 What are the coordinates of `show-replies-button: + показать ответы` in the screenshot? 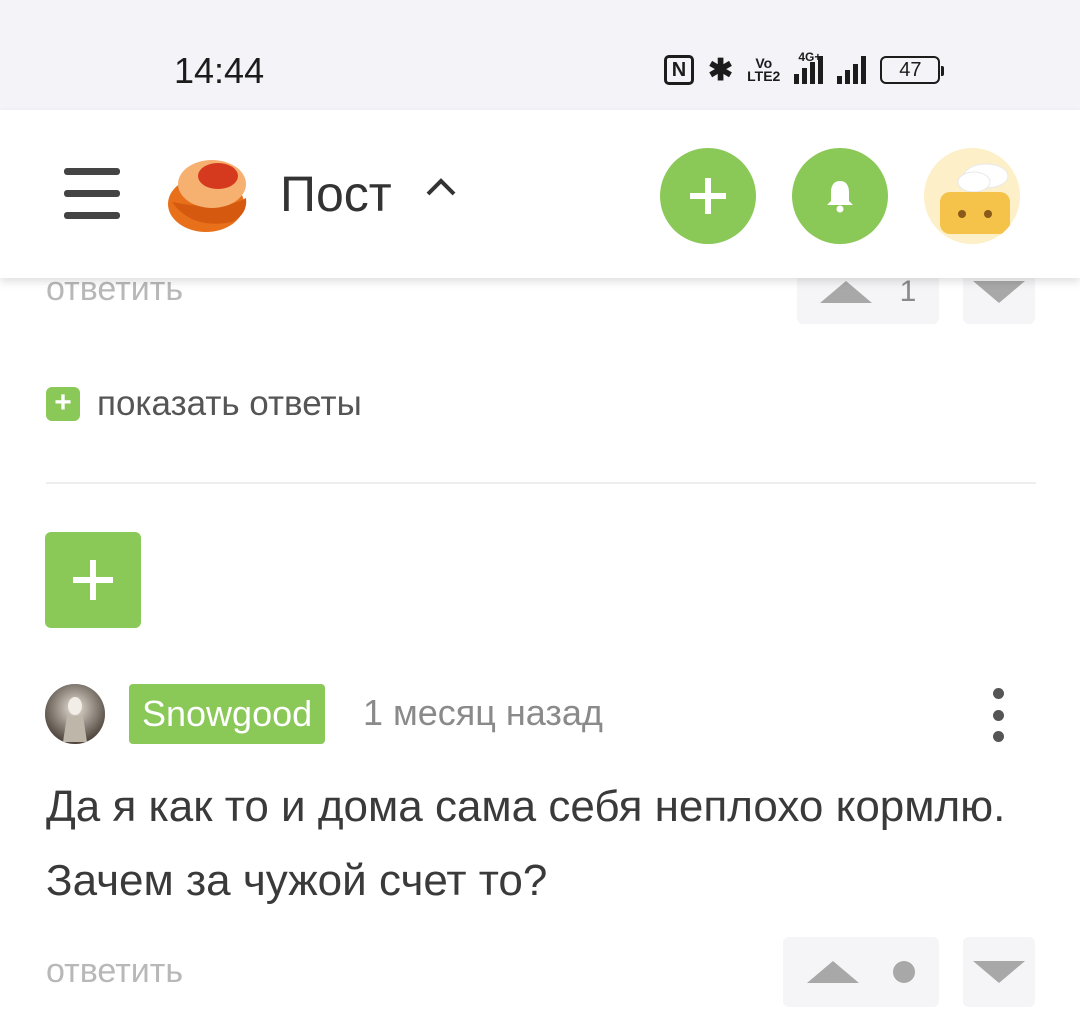 It's located at (204, 404).